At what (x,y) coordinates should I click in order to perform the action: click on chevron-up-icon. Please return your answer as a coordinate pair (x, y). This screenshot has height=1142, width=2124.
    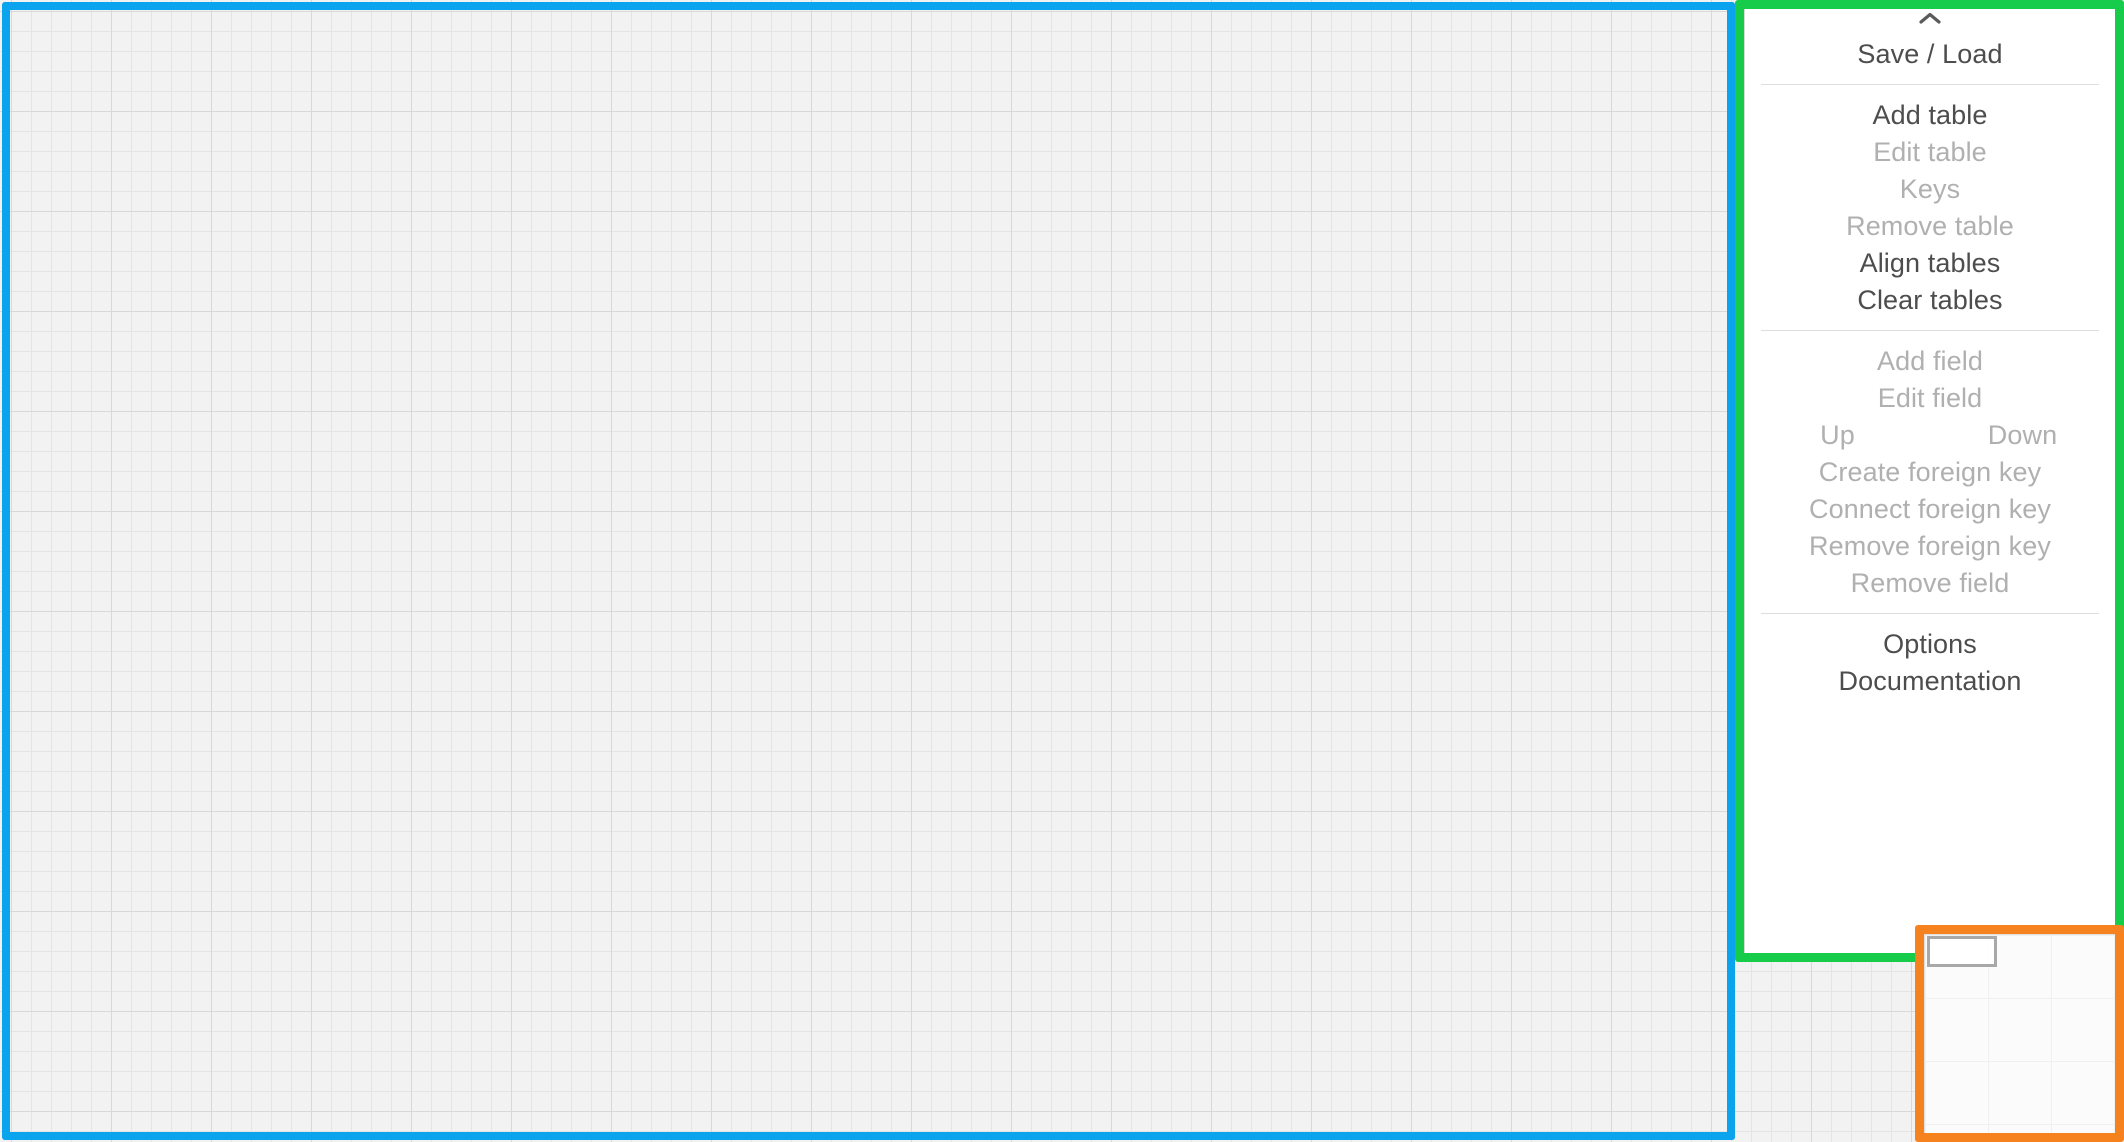
    Looking at the image, I should click on (1930, 18).